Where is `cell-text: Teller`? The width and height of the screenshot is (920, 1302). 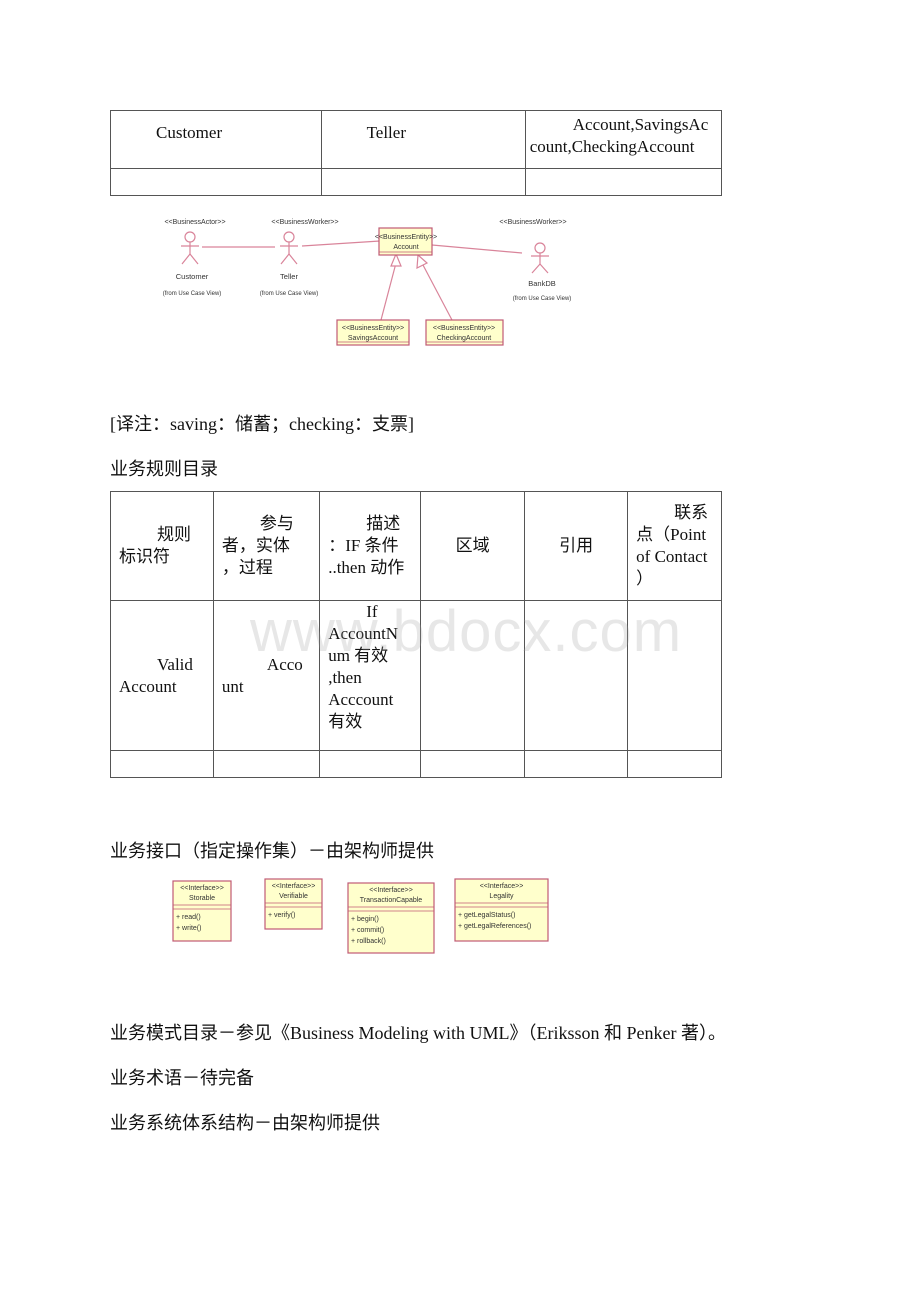 cell-text: Teller is located at coordinates (386, 132).